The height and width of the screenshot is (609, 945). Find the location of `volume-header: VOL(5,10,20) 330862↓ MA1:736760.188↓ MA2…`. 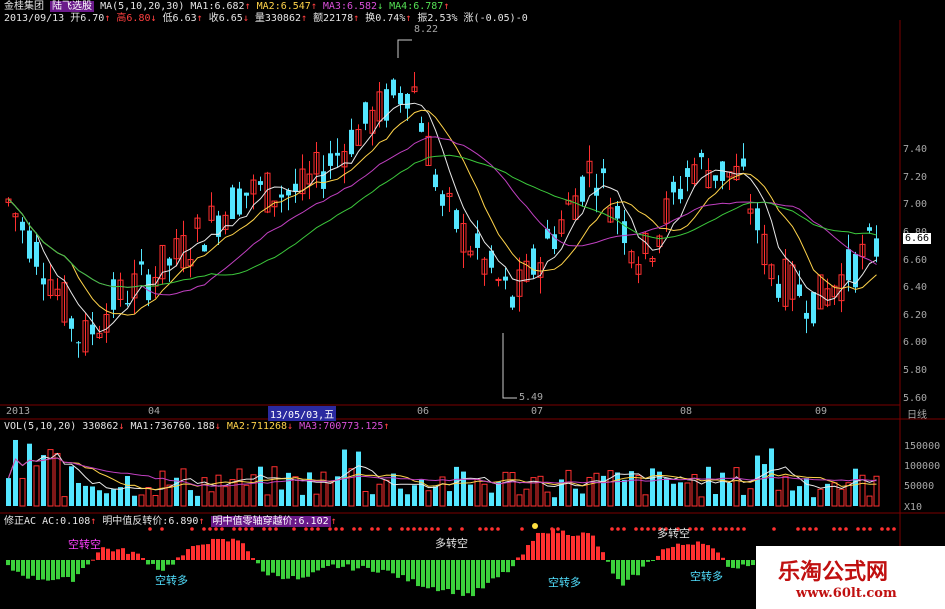

volume-header: VOL(5,10,20) 330862↓ MA1:736760.188↓ MA2… is located at coordinates (197, 426).